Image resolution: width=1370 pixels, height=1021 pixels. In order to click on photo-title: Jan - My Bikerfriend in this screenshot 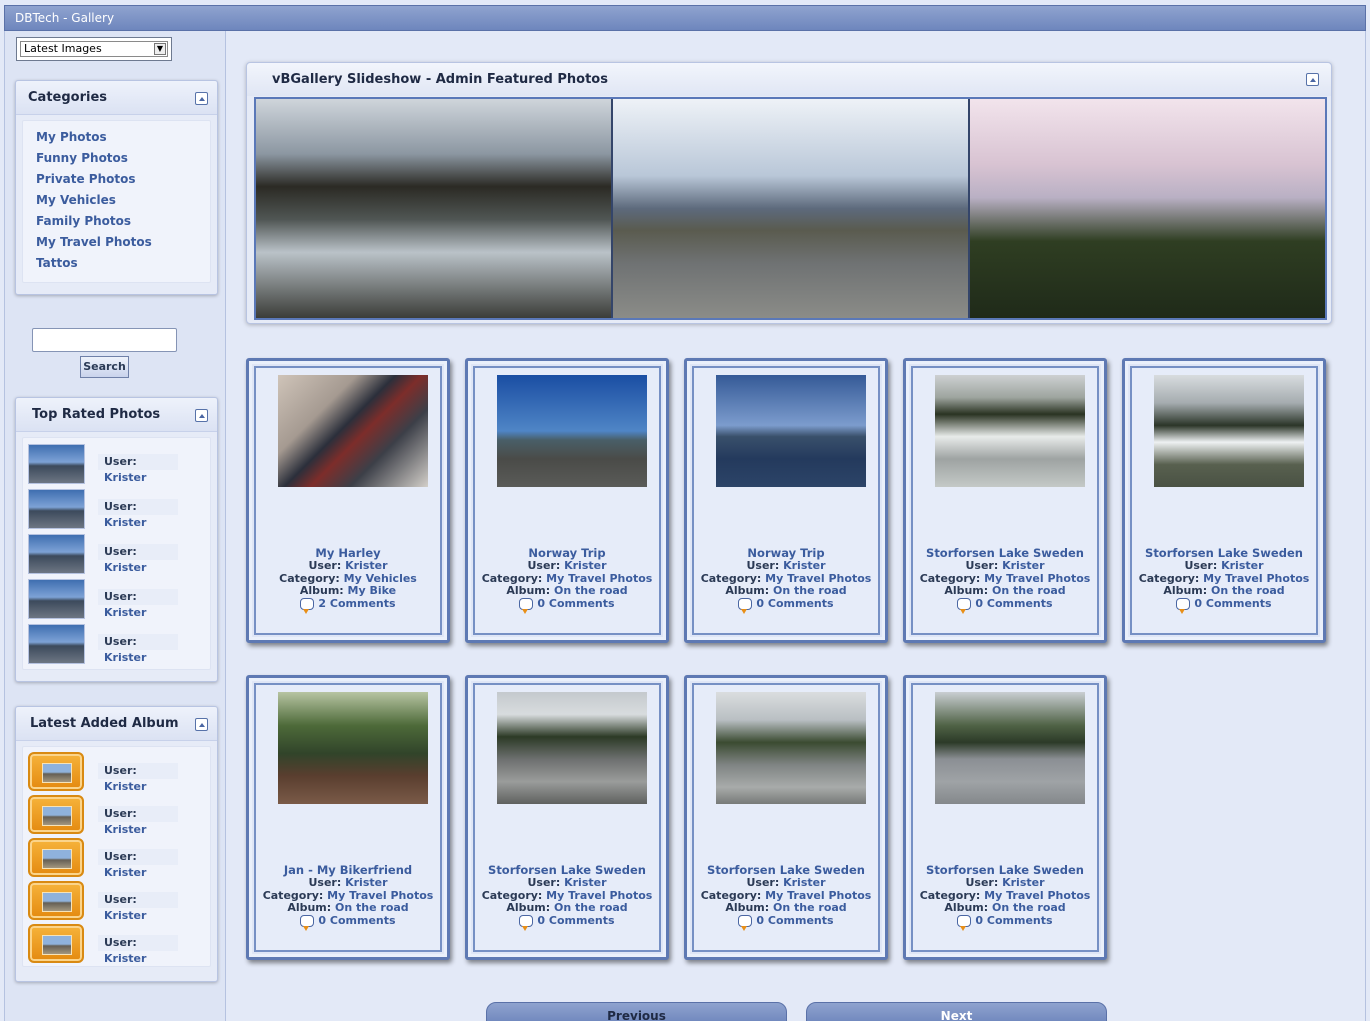, I will do `click(348, 870)`.